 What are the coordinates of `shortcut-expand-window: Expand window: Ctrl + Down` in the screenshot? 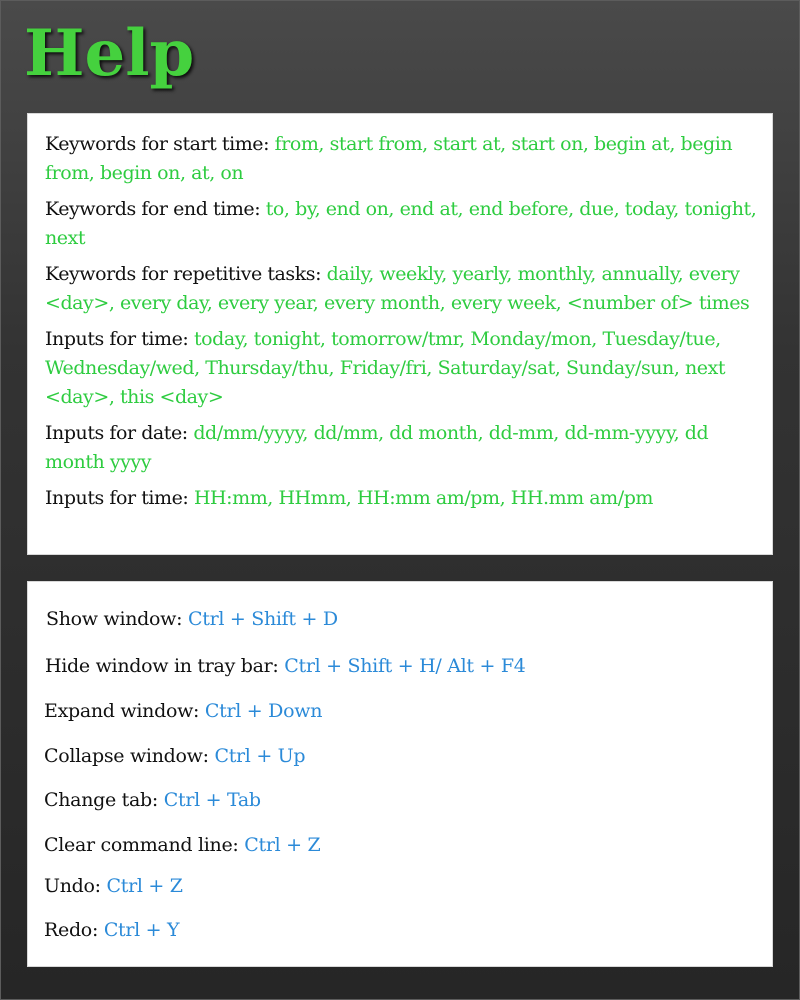 It's located at (183, 711).